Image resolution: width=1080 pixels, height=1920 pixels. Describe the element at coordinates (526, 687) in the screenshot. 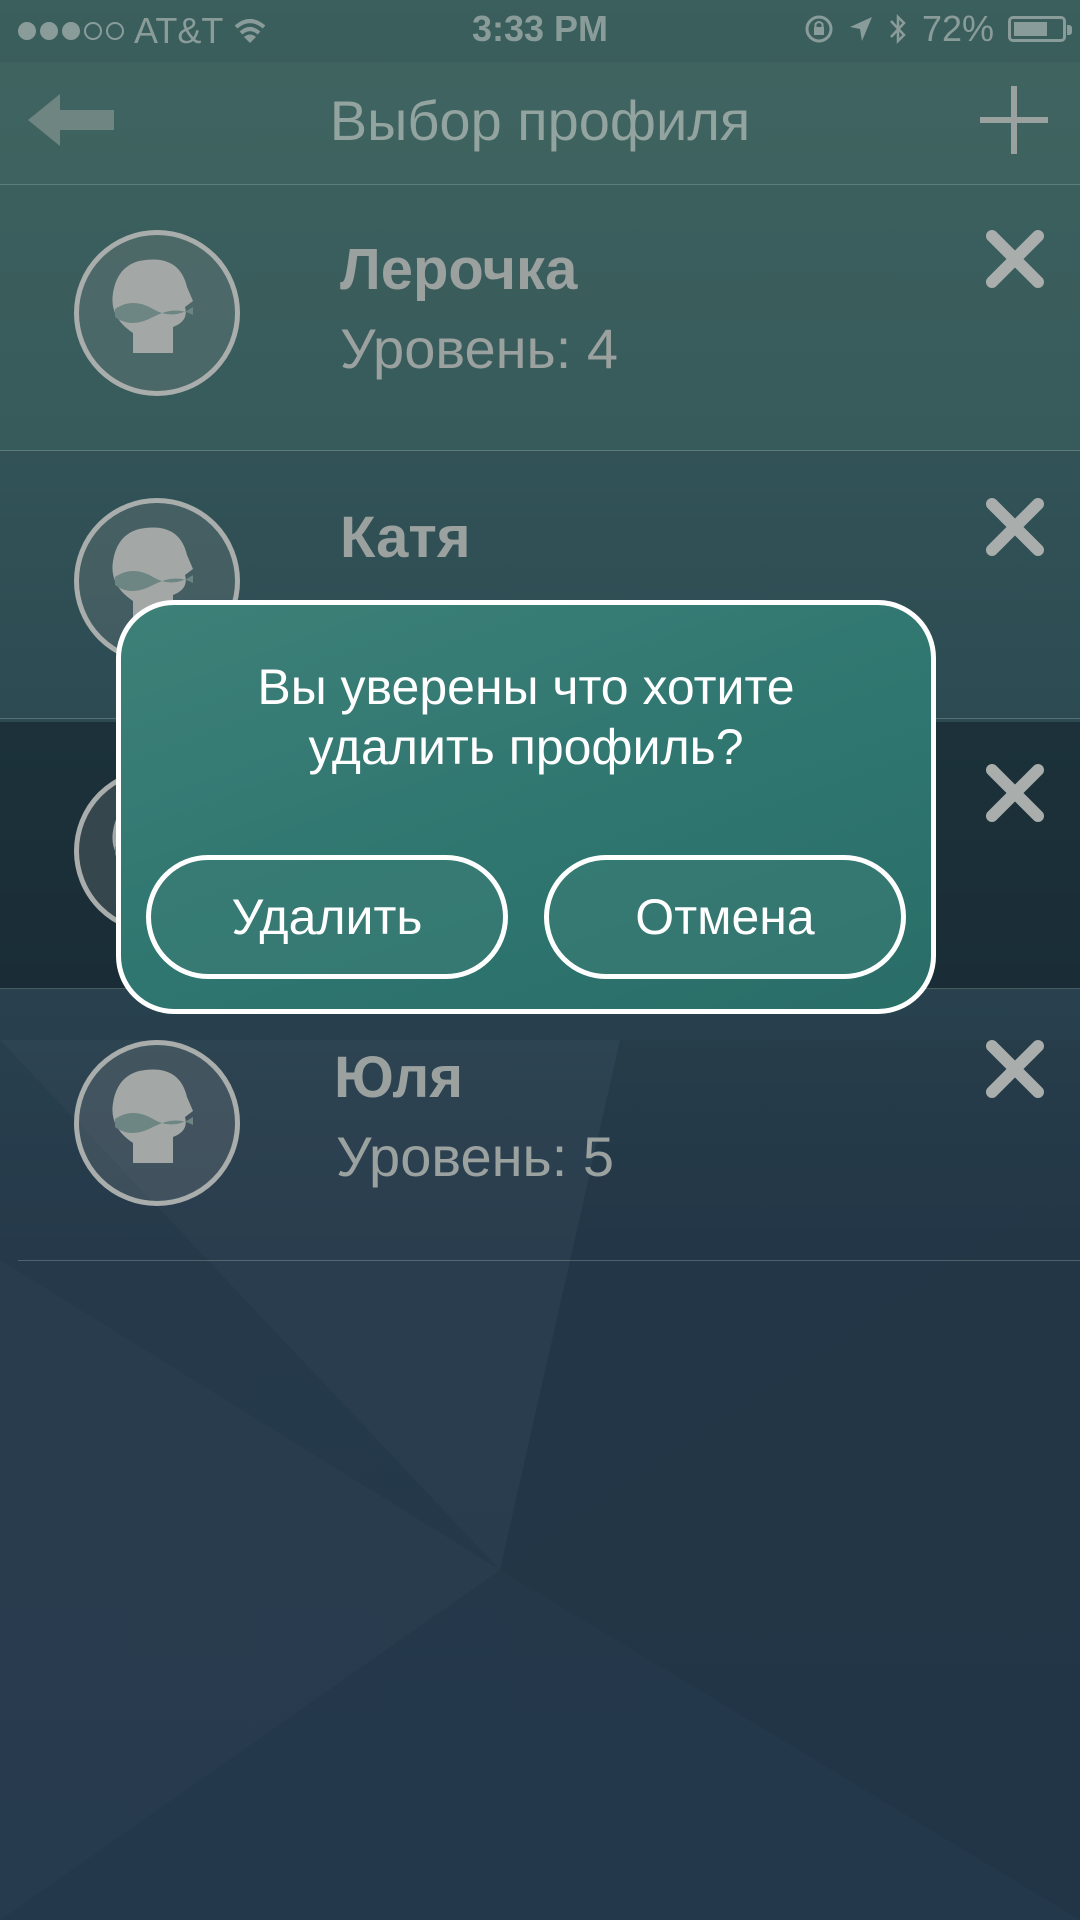

I see `dialog-message-line-1: Вы уверены что хотите` at that location.